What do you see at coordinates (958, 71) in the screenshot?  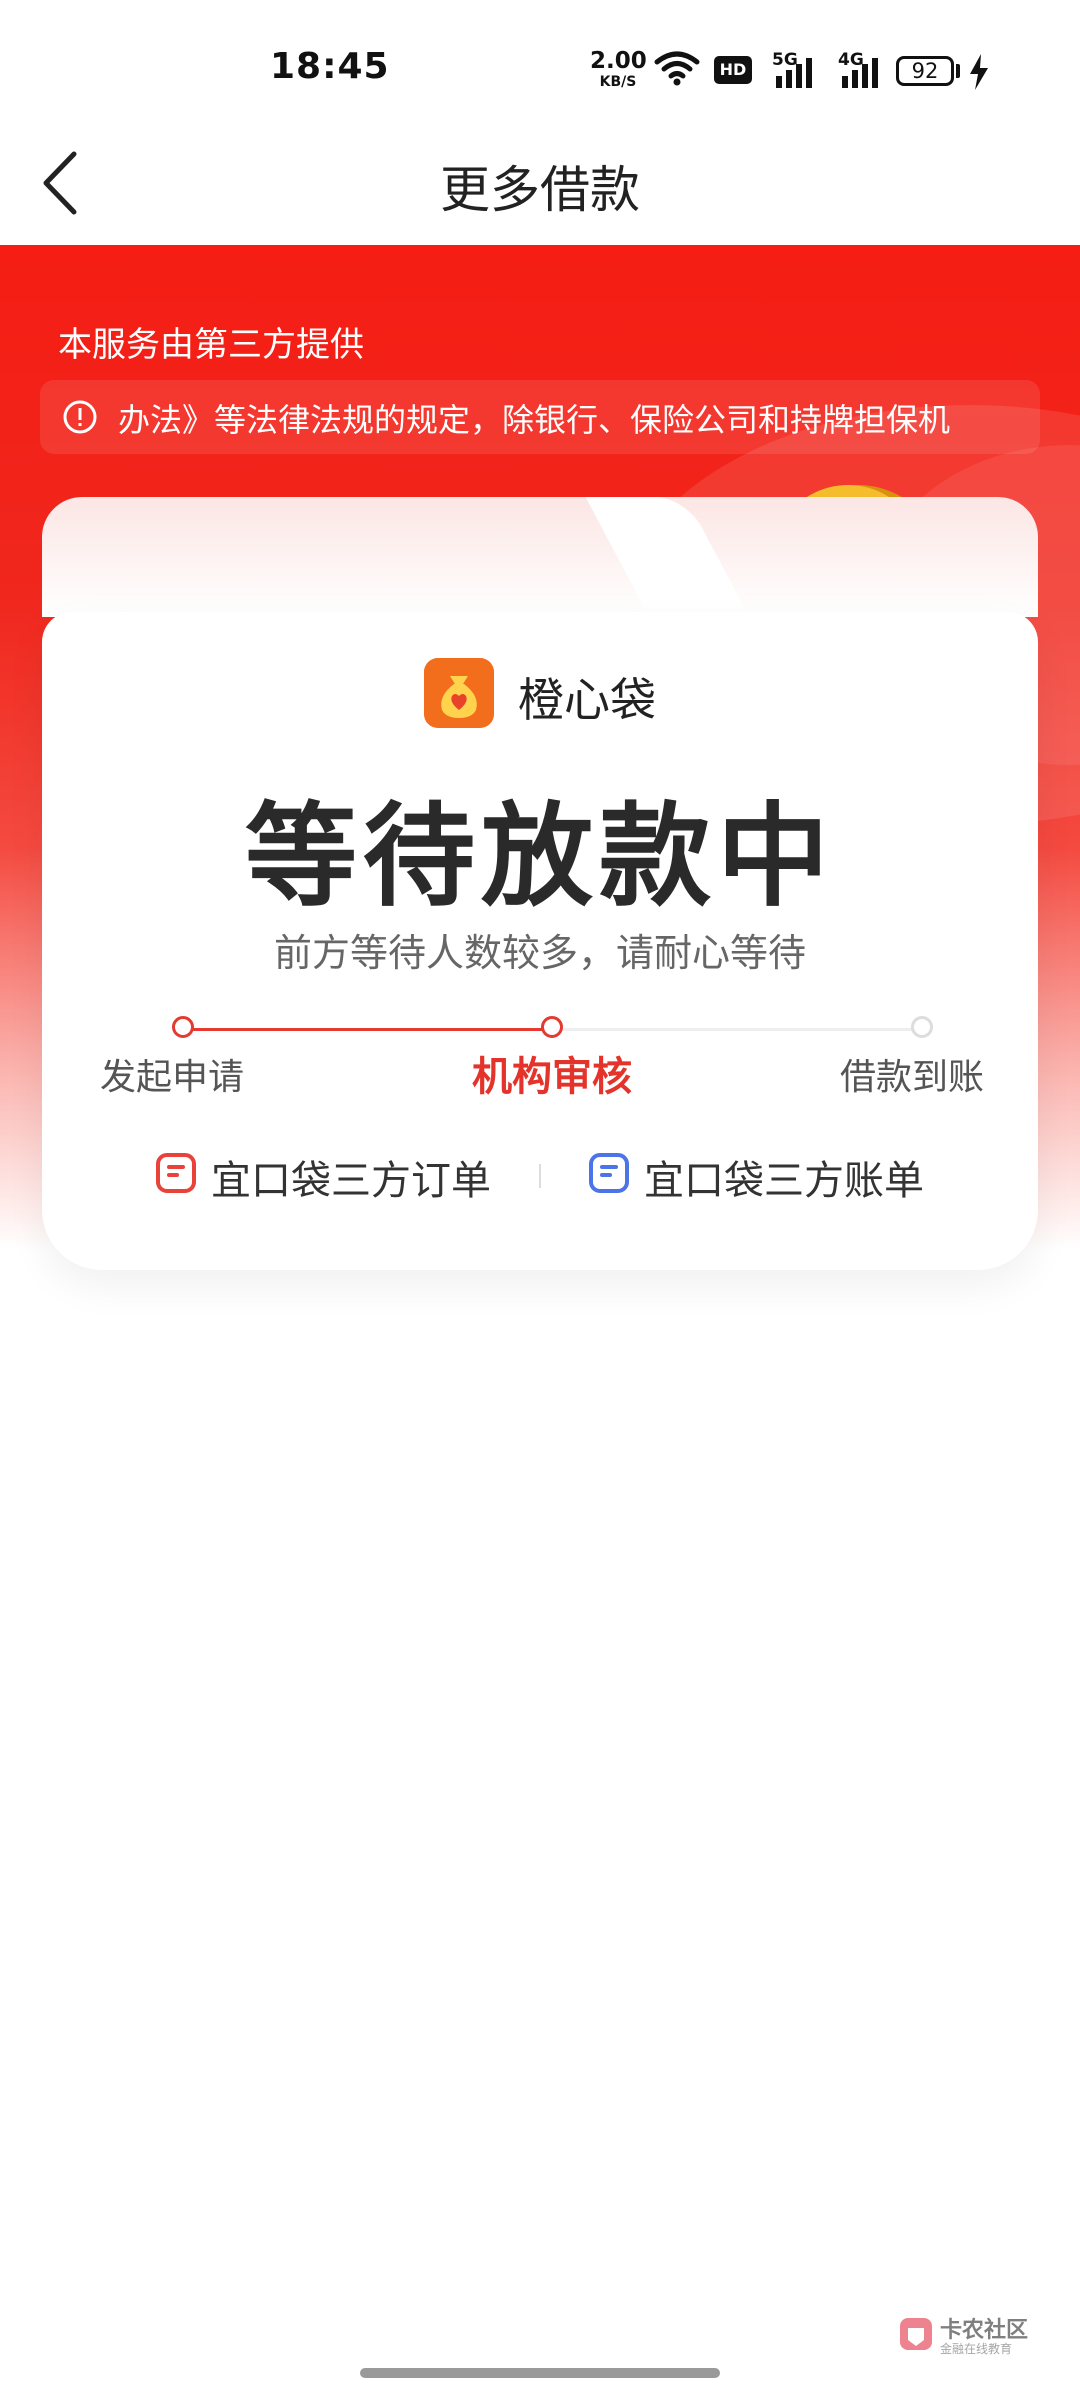 I see `battery-nub` at bounding box center [958, 71].